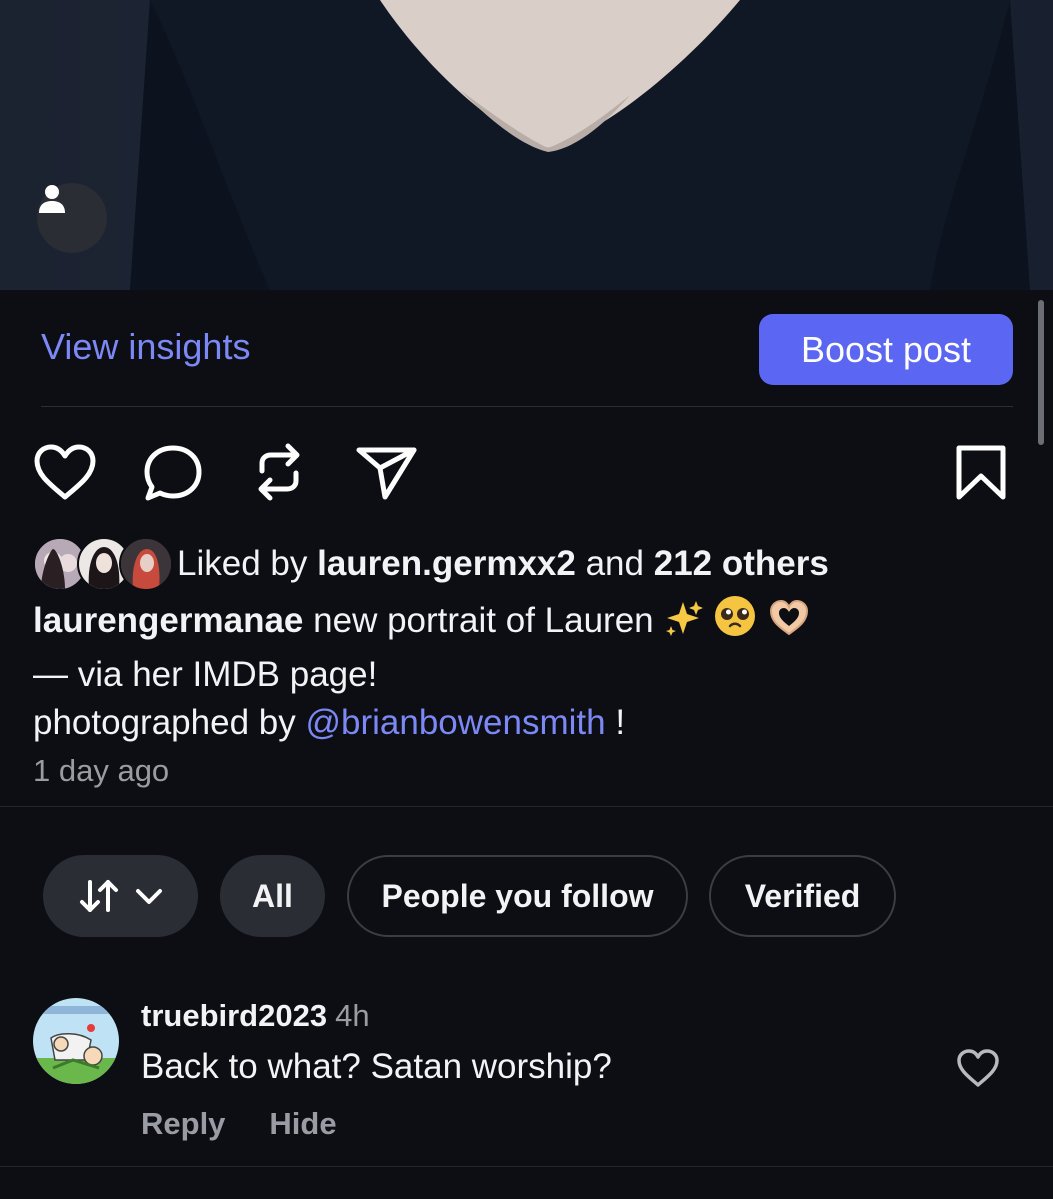 Image resolution: width=1053 pixels, height=1199 pixels. I want to click on comment-time: 4h, so click(352, 1015).